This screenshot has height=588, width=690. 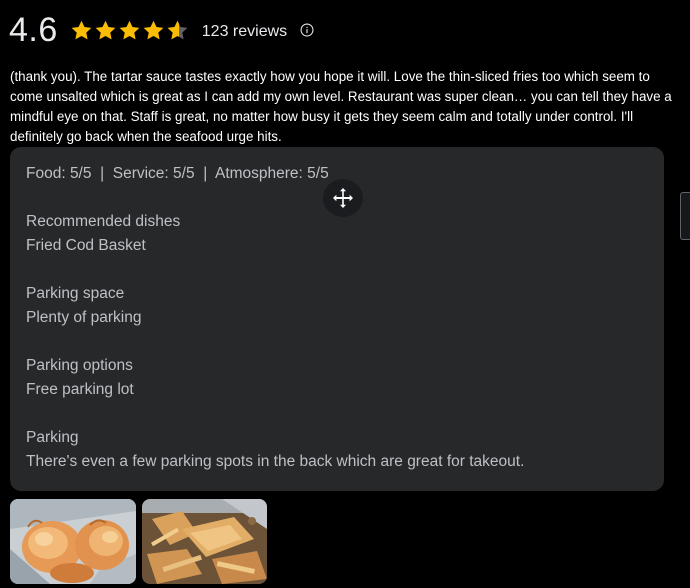 I want to click on section-heading-parking-options: Parking options, so click(x=79, y=365).